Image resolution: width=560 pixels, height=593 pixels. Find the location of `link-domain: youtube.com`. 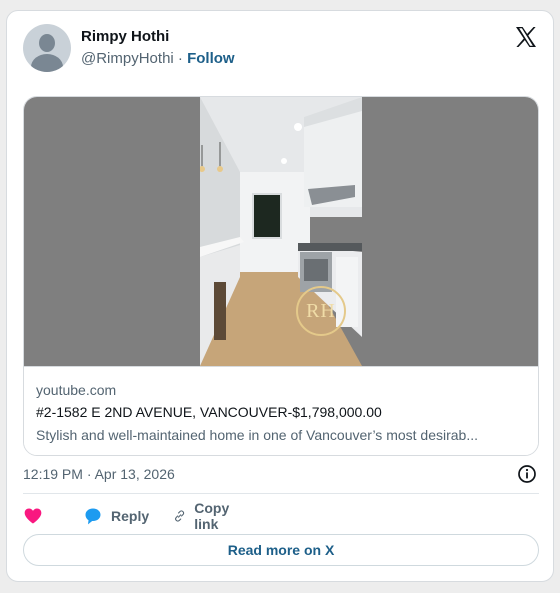

link-domain: youtube.com is located at coordinates (76, 390).